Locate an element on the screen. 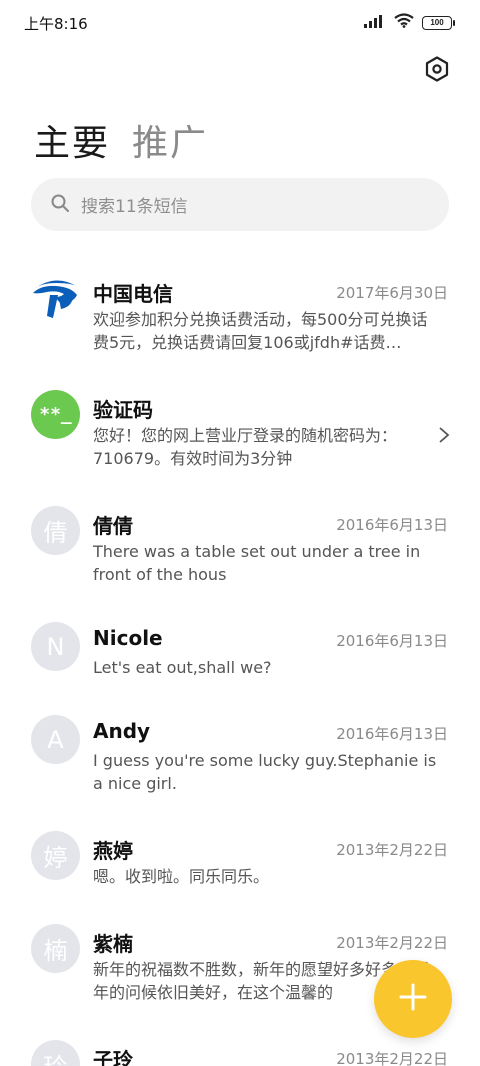  settings-button is located at coordinates (437, 71).